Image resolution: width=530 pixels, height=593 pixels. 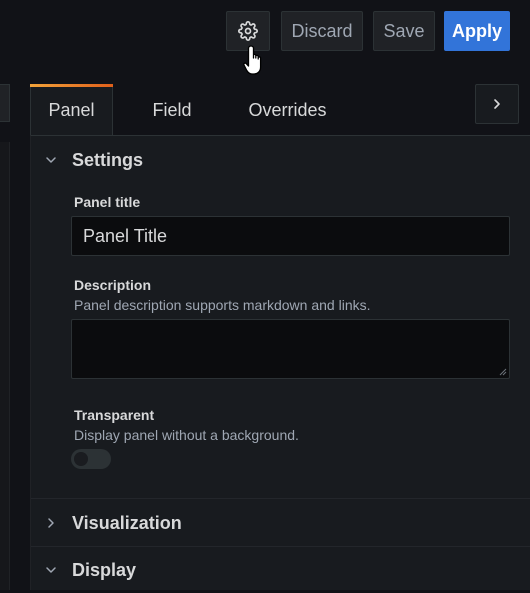 What do you see at coordinates (502, 371) in the screenshot?
I see `resize-grip-icon` at bounding box center [502, 371].